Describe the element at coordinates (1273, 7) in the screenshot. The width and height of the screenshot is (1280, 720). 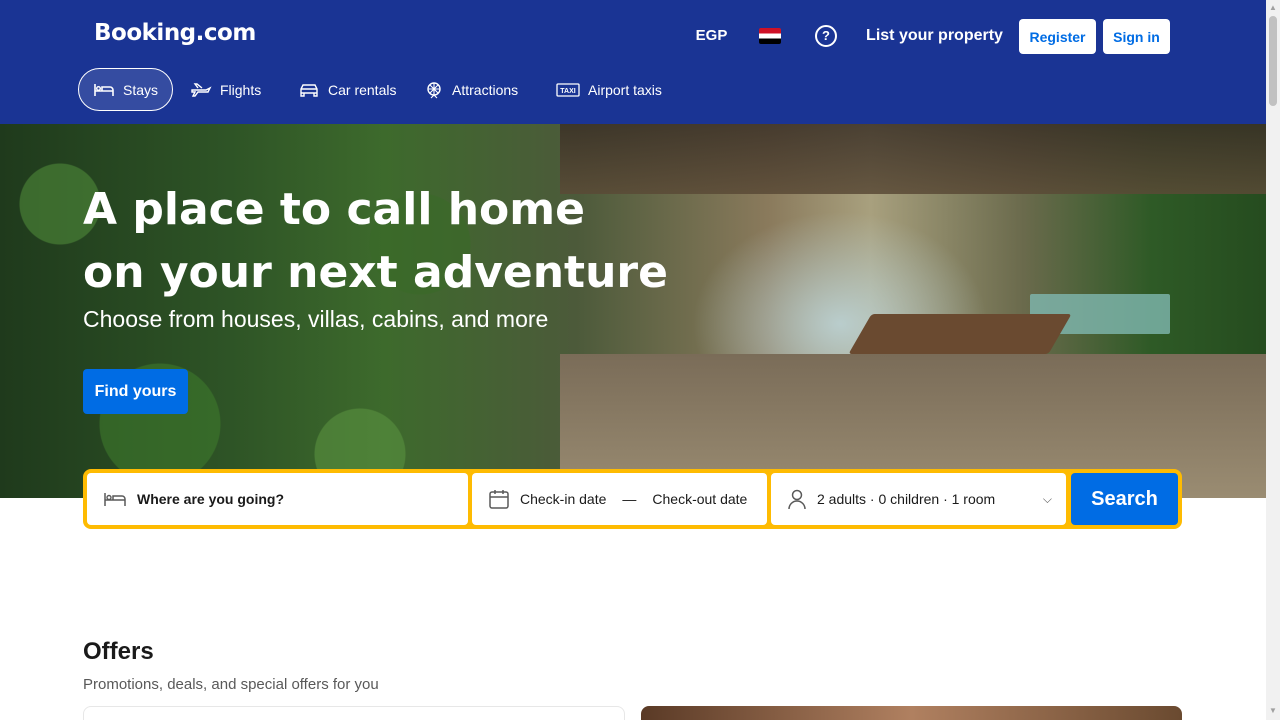
I see `scroll-up-arrow-icon: ▲` at that location.